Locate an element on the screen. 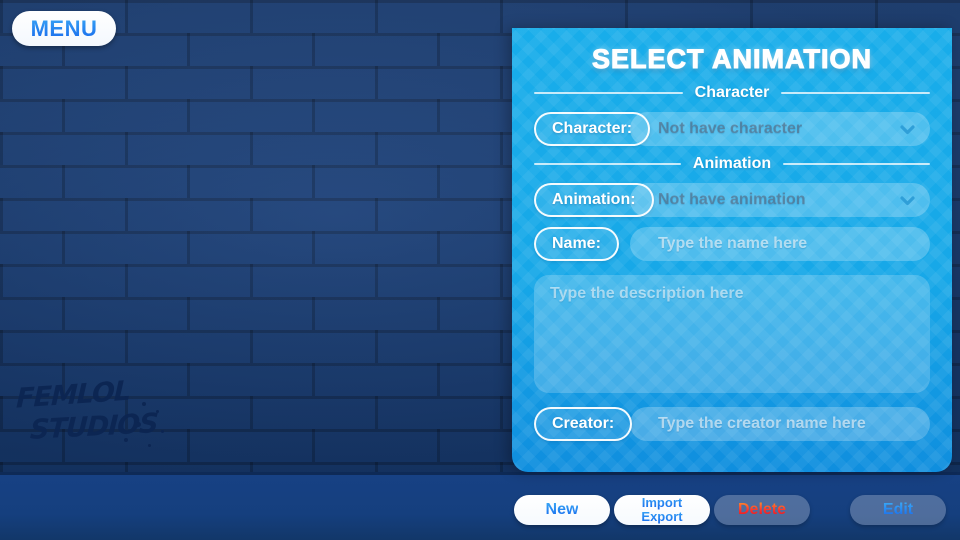 The height and width of the screenshot is (540, 960). character-label-pill: Character: is located at coordinates (592, 129).